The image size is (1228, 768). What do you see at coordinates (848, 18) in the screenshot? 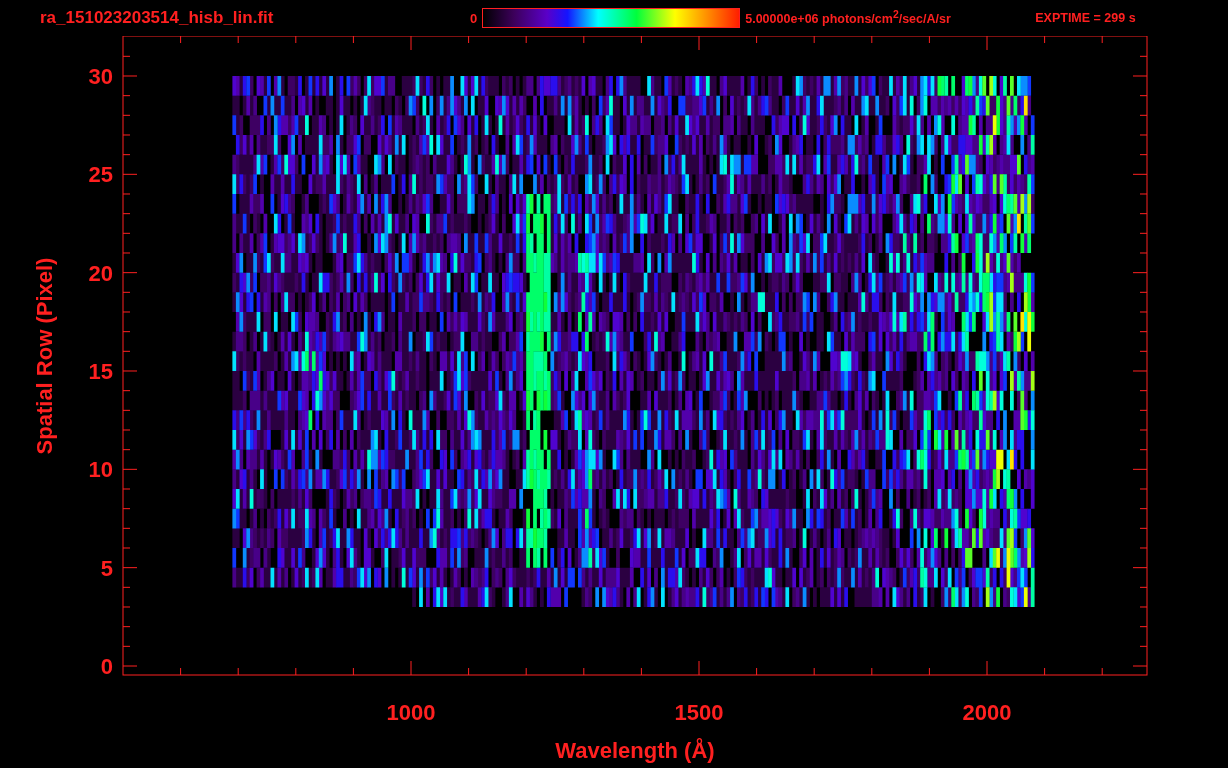
I see `colorbar-max-label: 5.00000e+06 photons/cm$^{2}$/sec/A/sr` at bounding box center [848, 18].